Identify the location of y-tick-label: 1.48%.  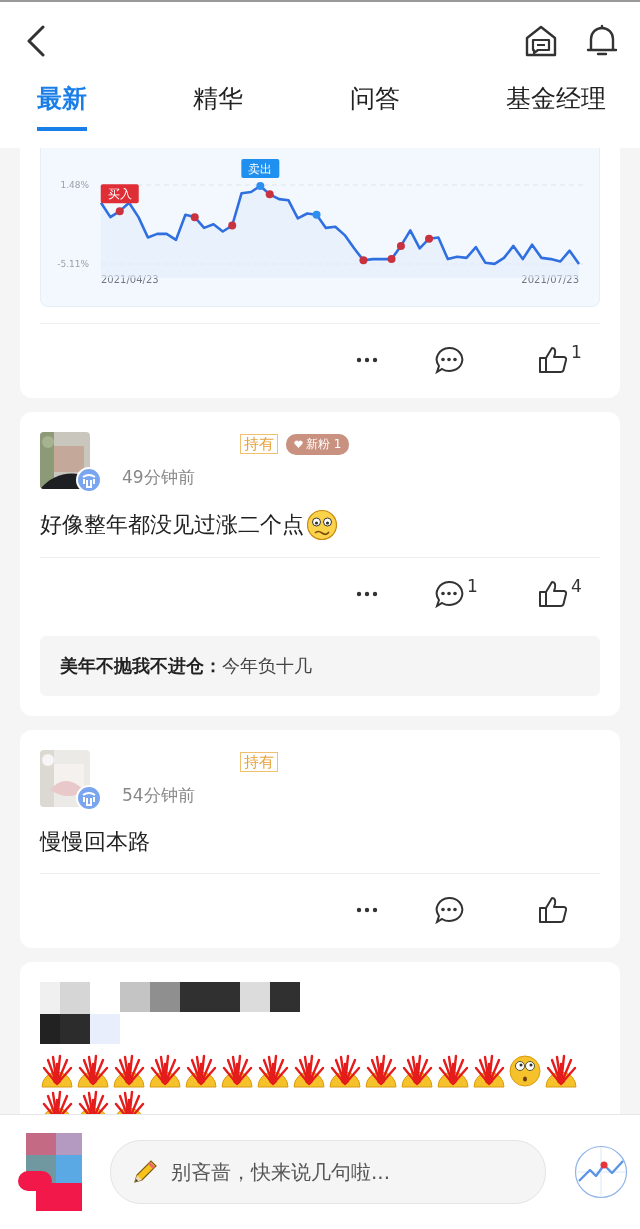
(74, 185).